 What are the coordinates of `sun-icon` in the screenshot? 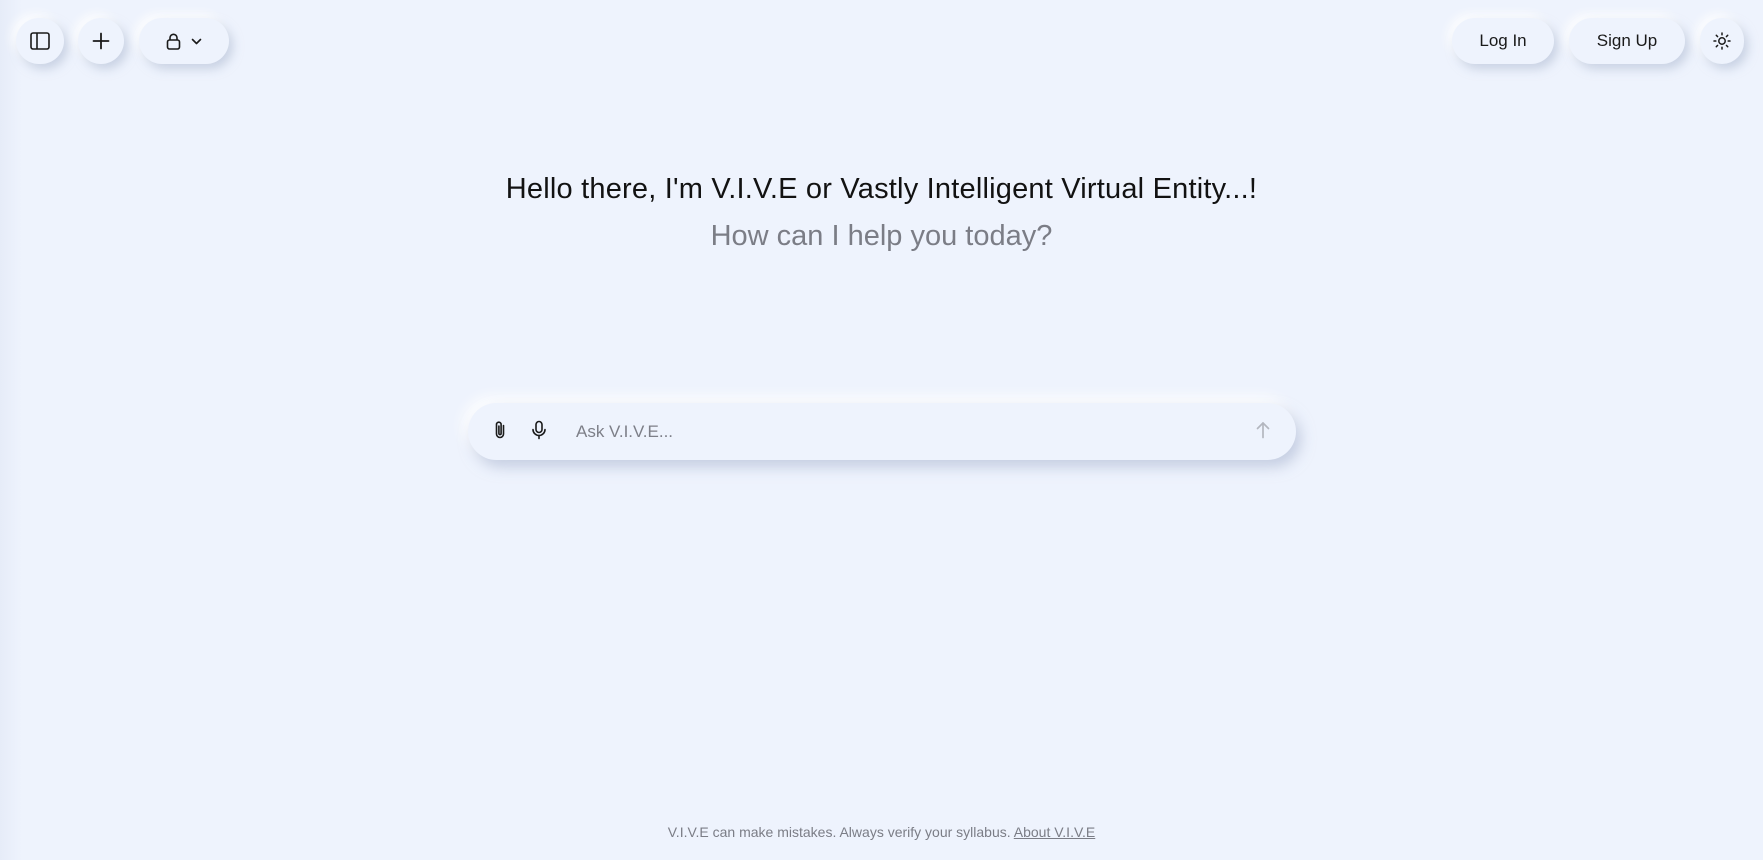 It's located at (1722, 41).